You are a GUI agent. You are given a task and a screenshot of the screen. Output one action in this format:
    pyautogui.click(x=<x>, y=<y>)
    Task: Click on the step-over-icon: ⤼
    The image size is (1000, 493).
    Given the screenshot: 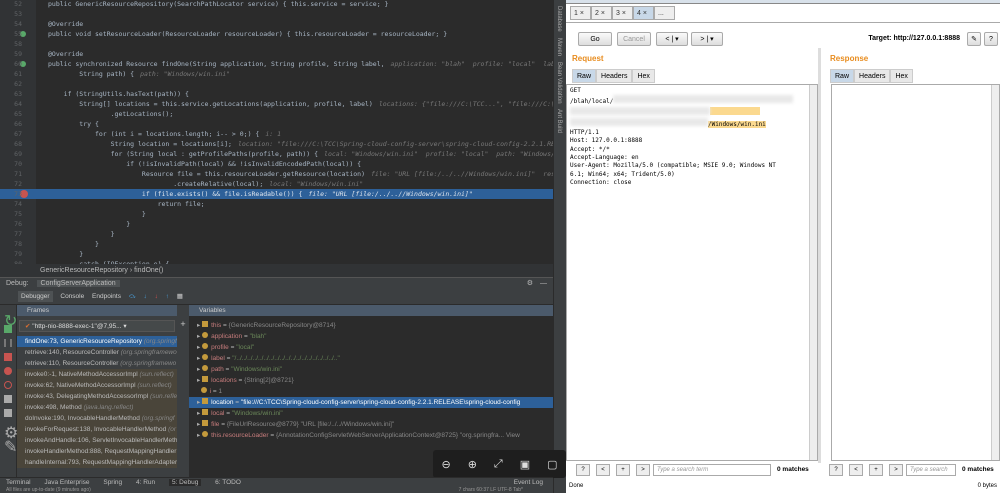 What is the action you would take?
    pyautogui.click(x=132, y=296)
    